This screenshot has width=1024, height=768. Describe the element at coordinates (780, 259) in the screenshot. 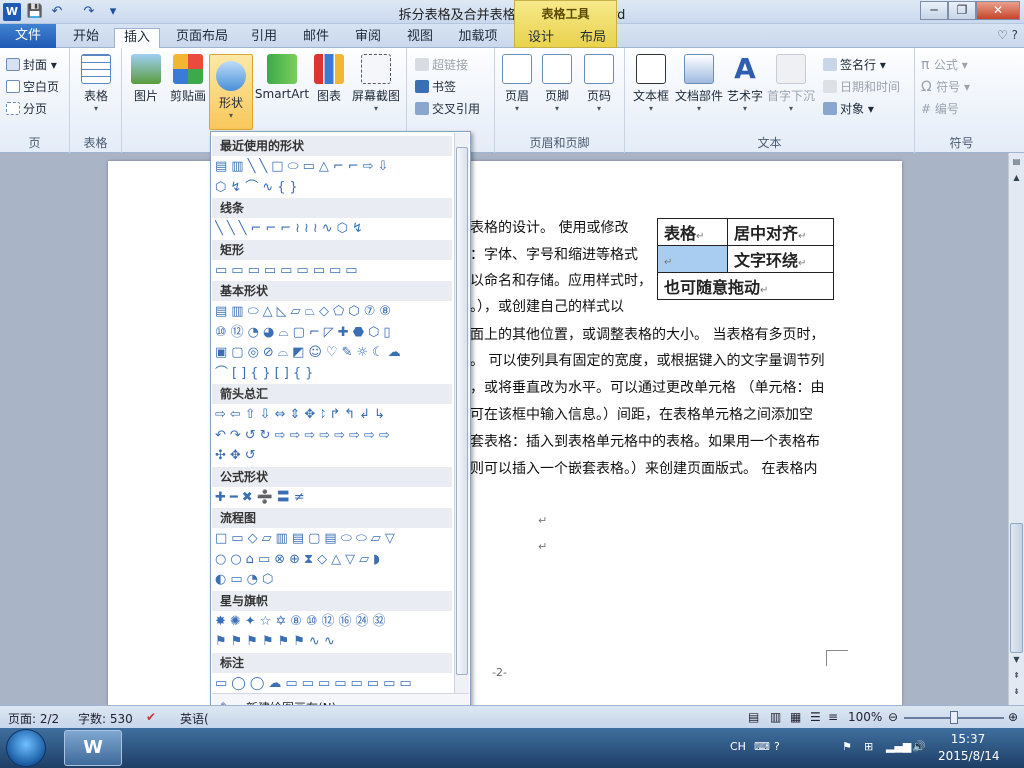

I see `table-cell: 文字环绕↵` at that location.